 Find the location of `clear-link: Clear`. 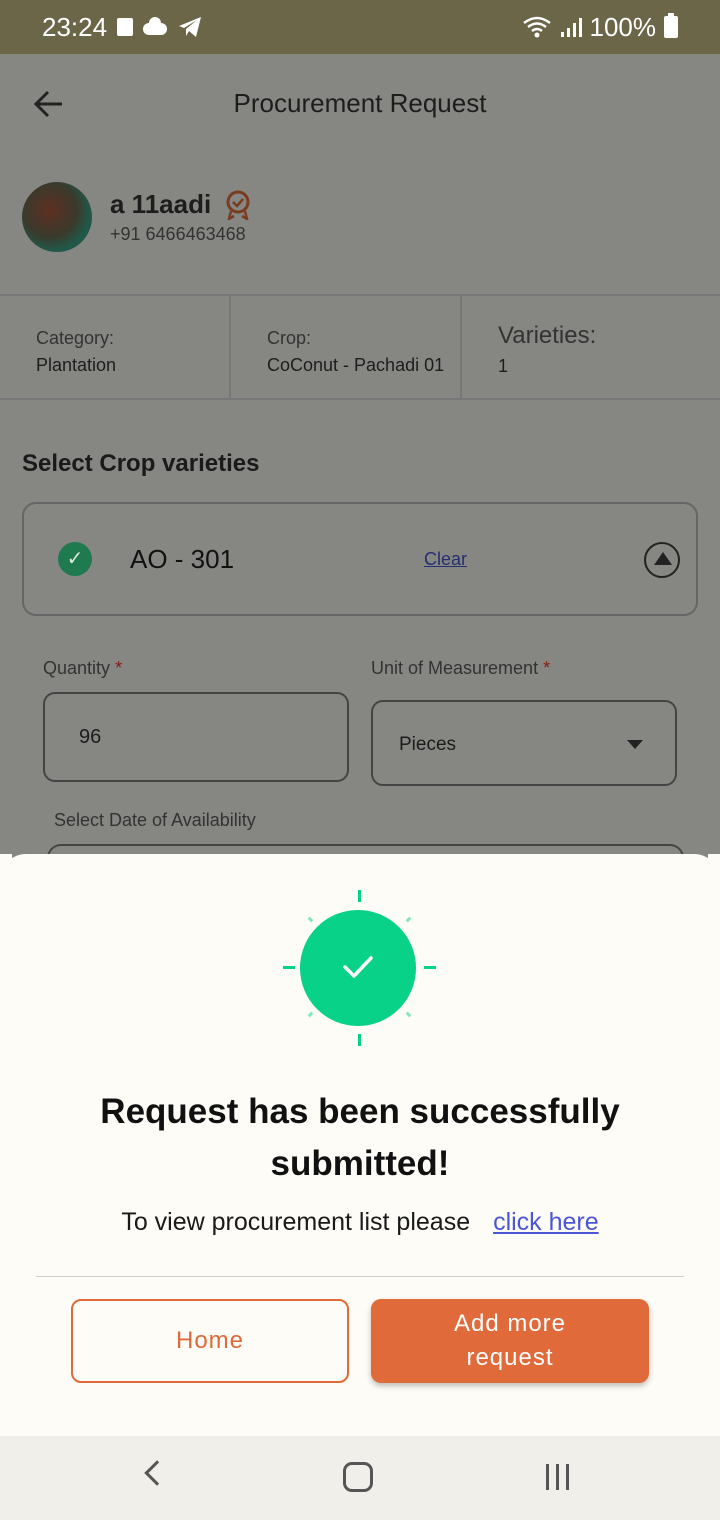

clear-link: Clear is located at coordinates (445, 559).